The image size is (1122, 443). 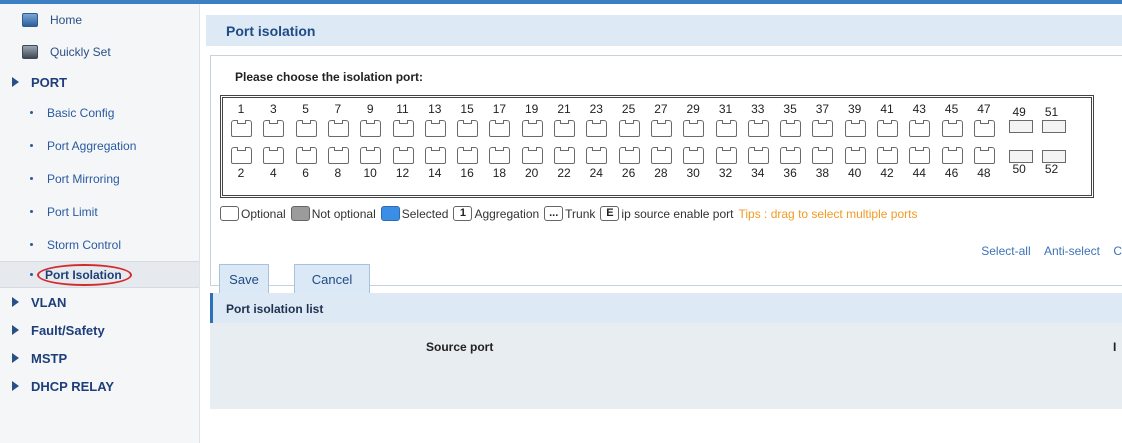 I want to click on port-number-label: 41, so click(x=887, y=109).